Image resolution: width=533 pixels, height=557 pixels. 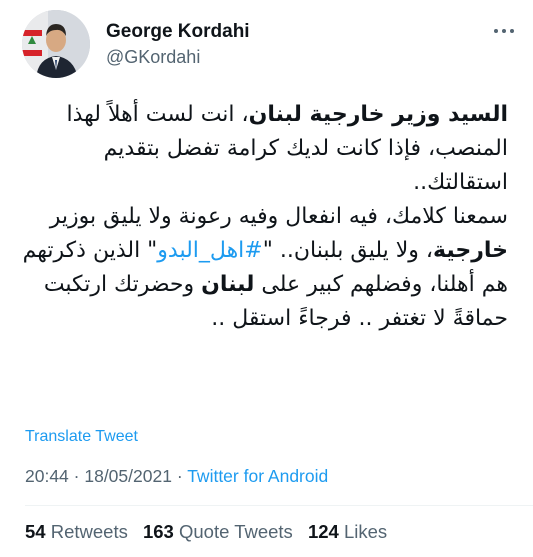 I want to click on divider, so click(x=279, y=505).